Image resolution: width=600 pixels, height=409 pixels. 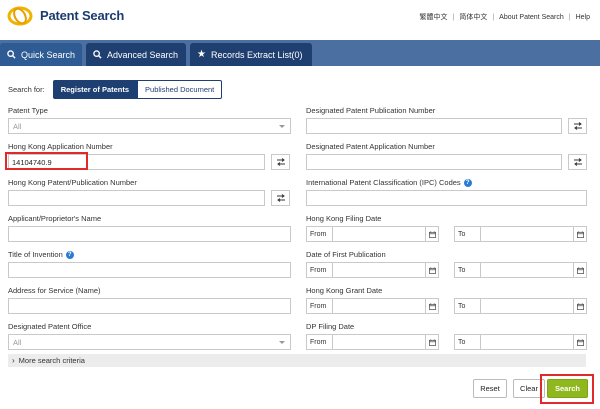 What do you see at coordinates (344, 290) in the screenshot?
I see `hk-grant-date-label: Hong Kong Grant Date` at bounding box center [344, 290].